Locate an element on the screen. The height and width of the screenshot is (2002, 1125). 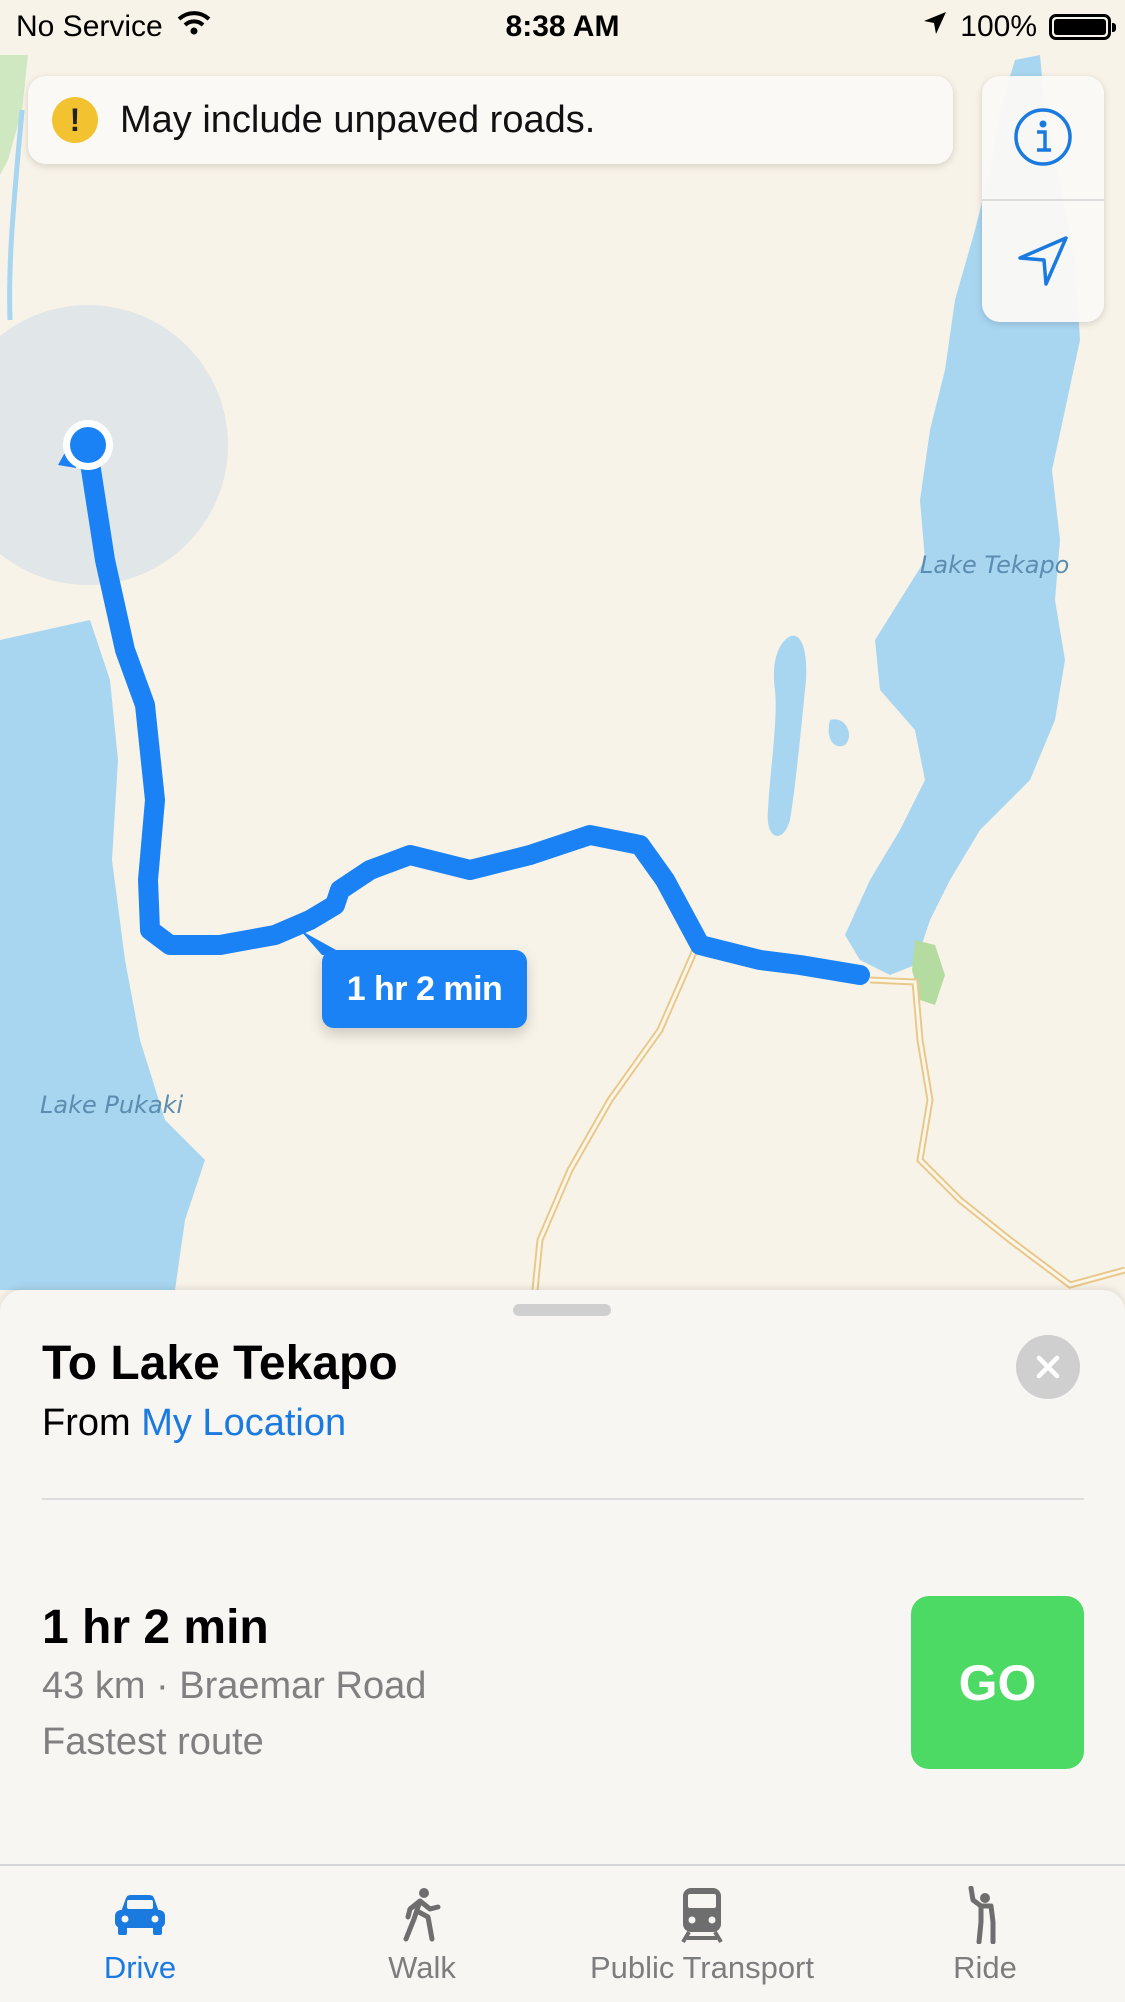
info-button is located at coordinates (1043, 137).